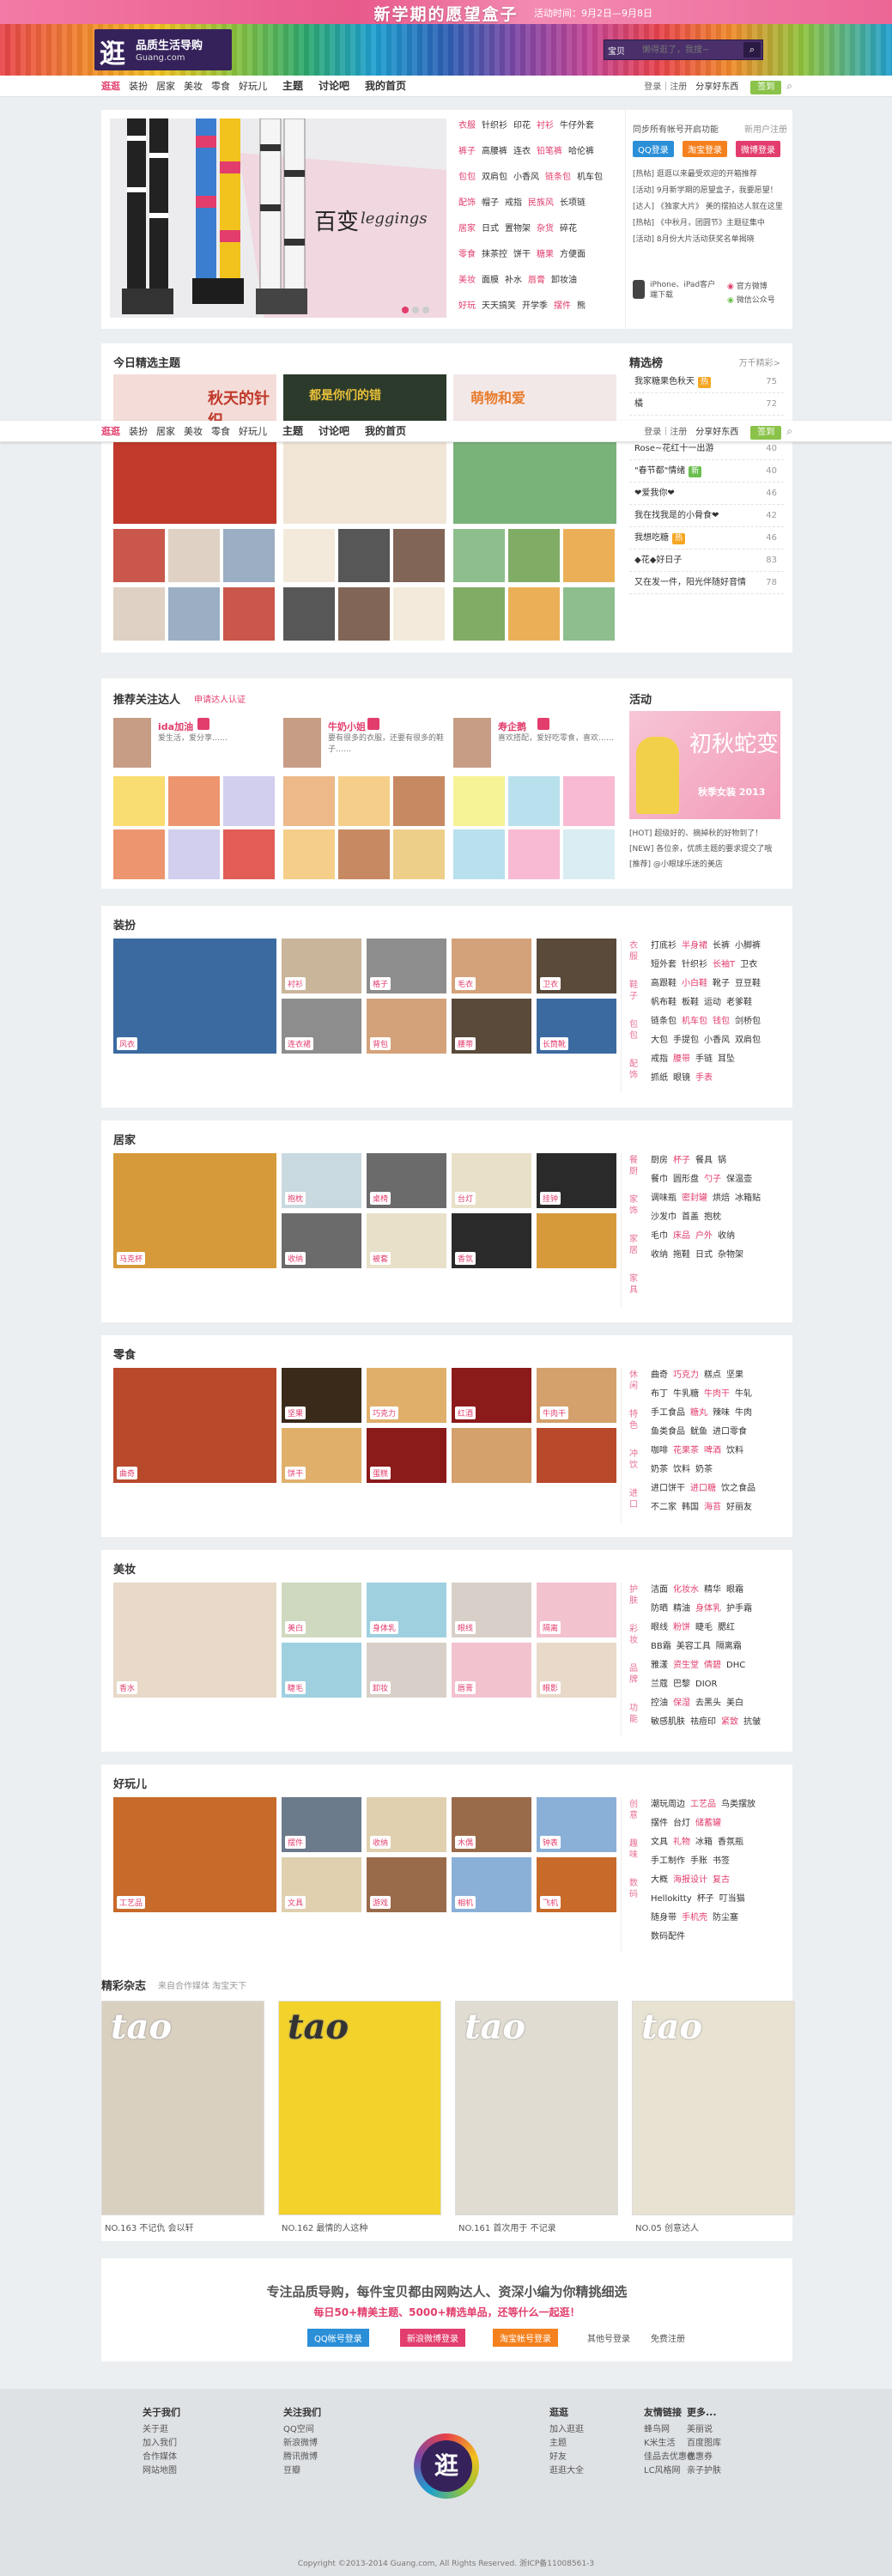 The width and height of the screenshot is (892, 2576). I want to click on free-register-link: 免费注册, so click(668, 2338).